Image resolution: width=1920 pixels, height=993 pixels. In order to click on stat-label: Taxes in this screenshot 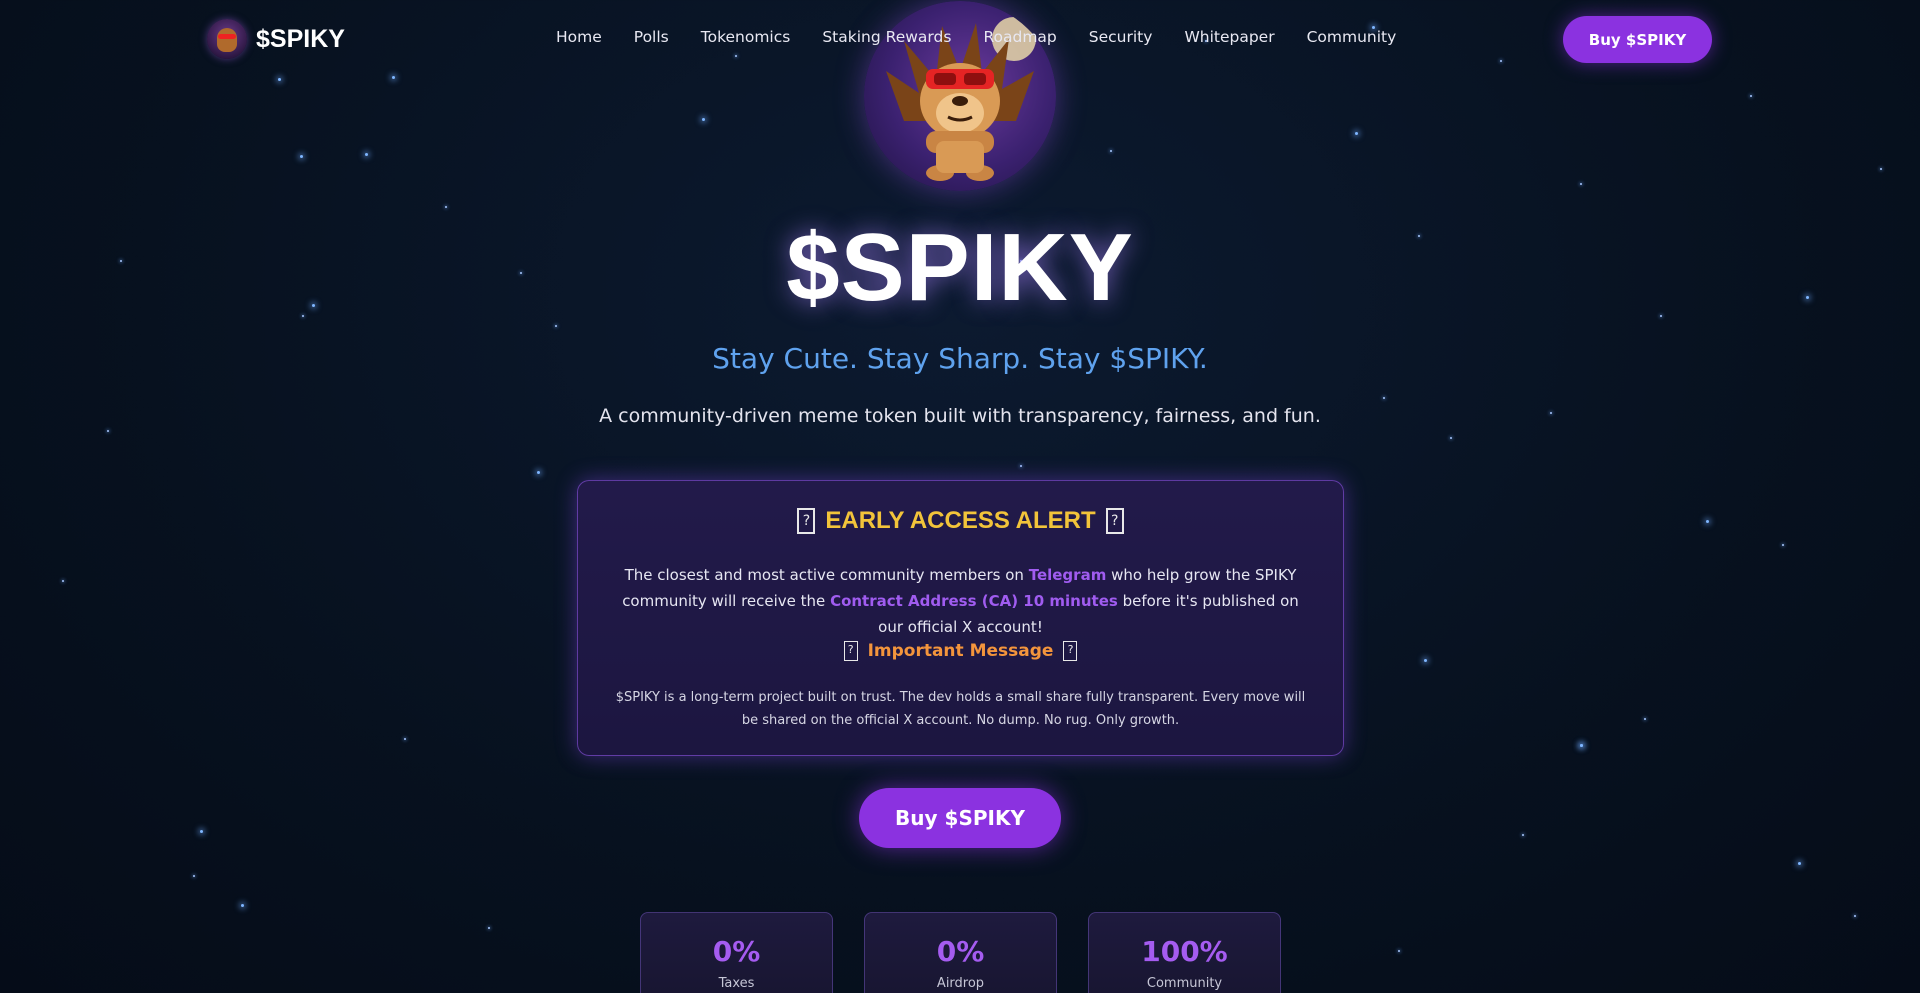, I will do `click(736, 983)`.